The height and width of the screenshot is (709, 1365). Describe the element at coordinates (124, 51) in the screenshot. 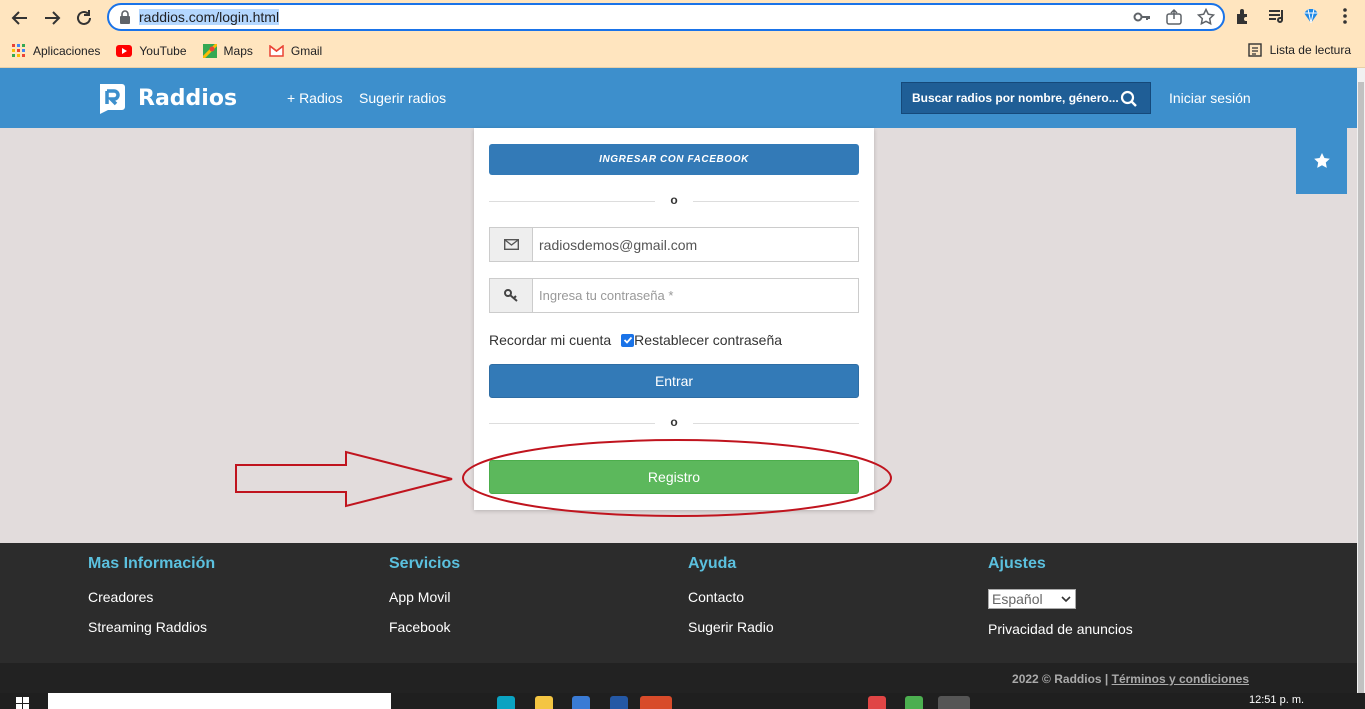

I see `youtube-icon` at that location.